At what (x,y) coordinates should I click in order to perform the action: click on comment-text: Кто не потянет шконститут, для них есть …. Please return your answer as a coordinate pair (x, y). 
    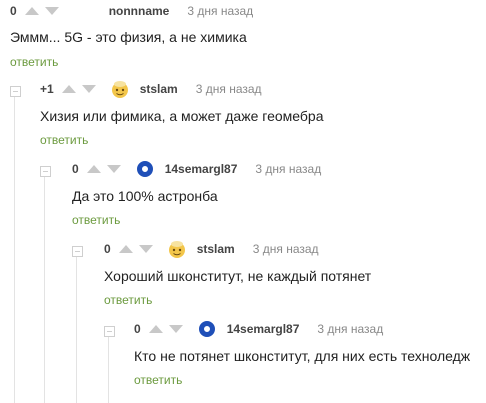
    Looking at the image, I should click on (302, 356).